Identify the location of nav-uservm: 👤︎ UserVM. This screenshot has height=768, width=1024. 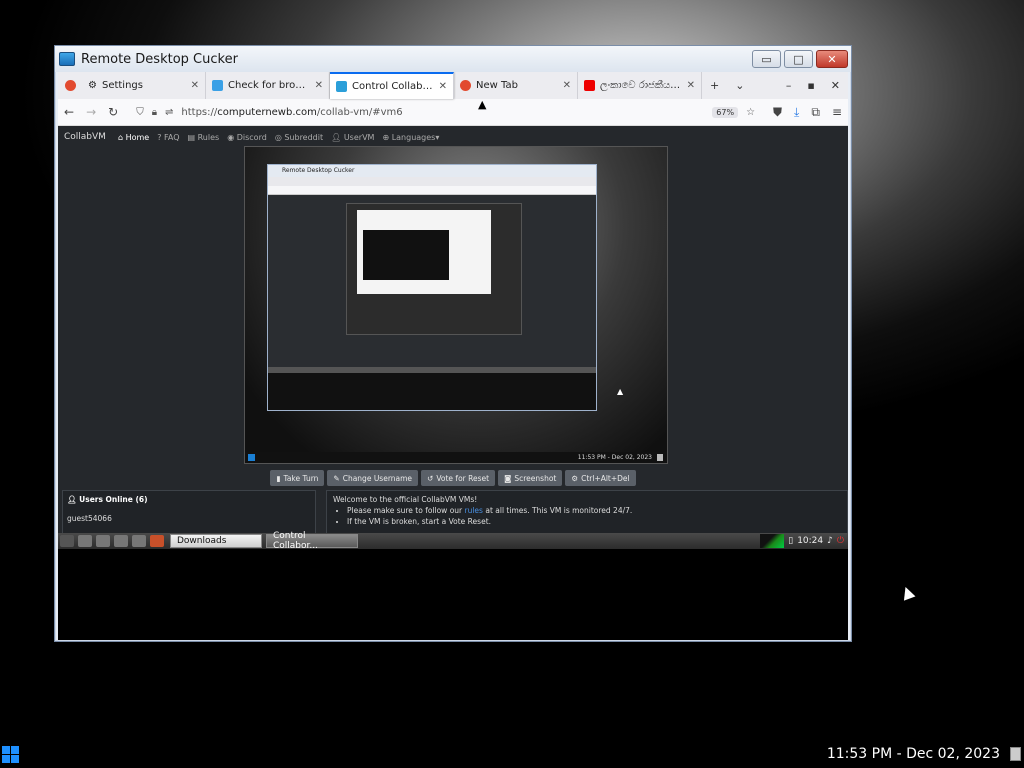
(352, 137).